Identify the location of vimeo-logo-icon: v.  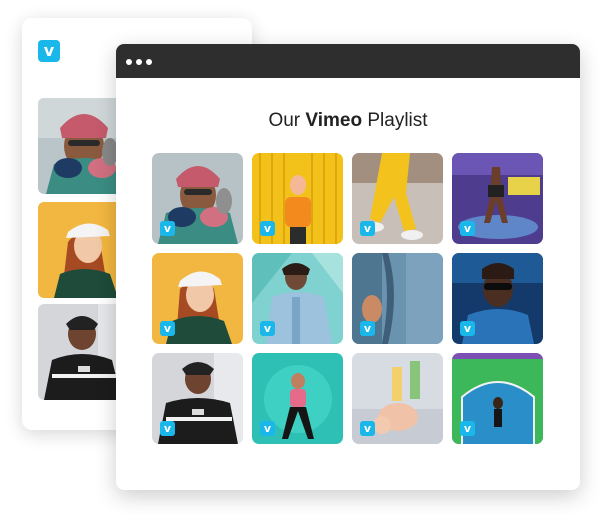
(49, 51).